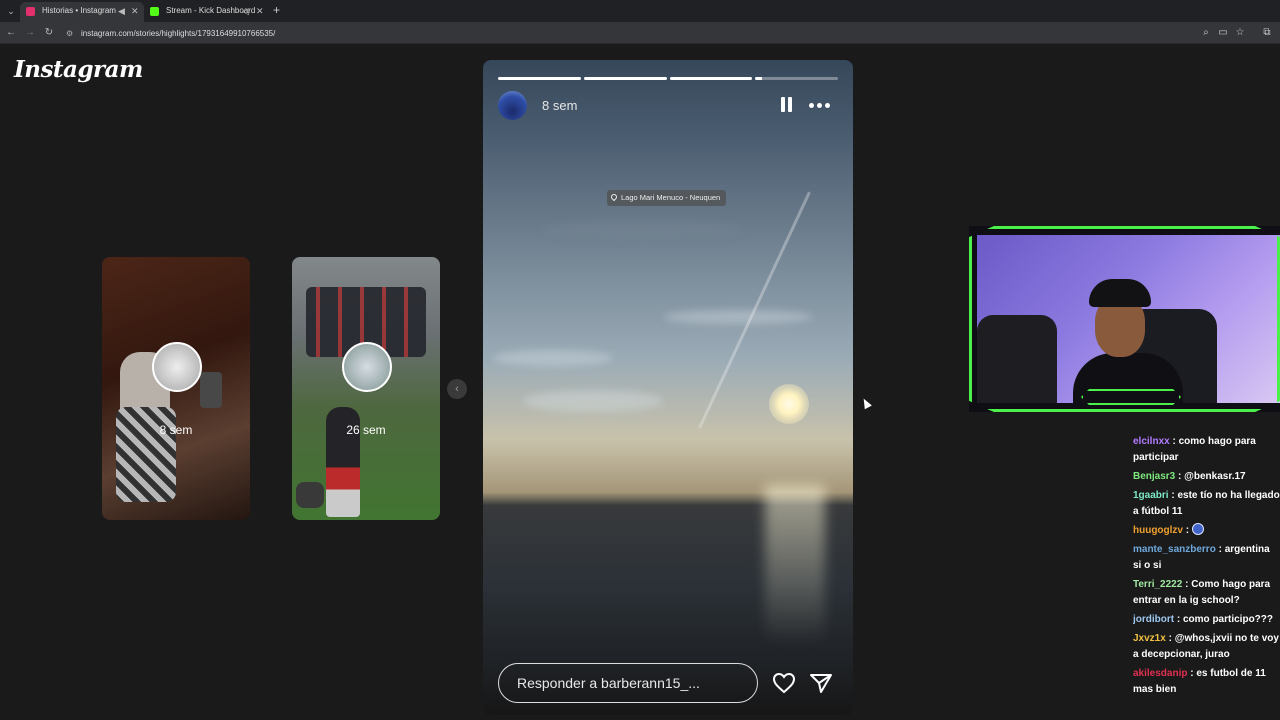  What do you see at coordinates (1174, 549) in the screenshot?
I see `chat-username: mante_sanzberro` at bounding box center [1174, 549].